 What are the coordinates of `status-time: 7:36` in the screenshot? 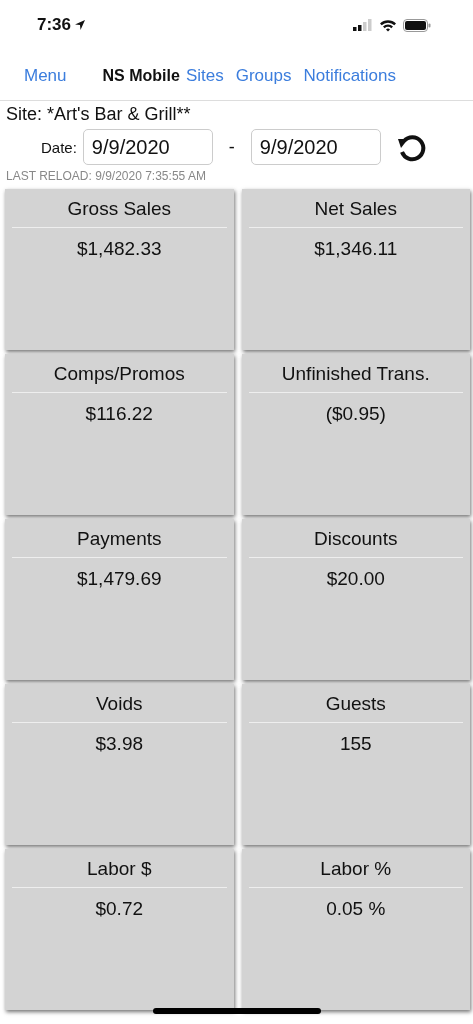 It's located at (54, 25).